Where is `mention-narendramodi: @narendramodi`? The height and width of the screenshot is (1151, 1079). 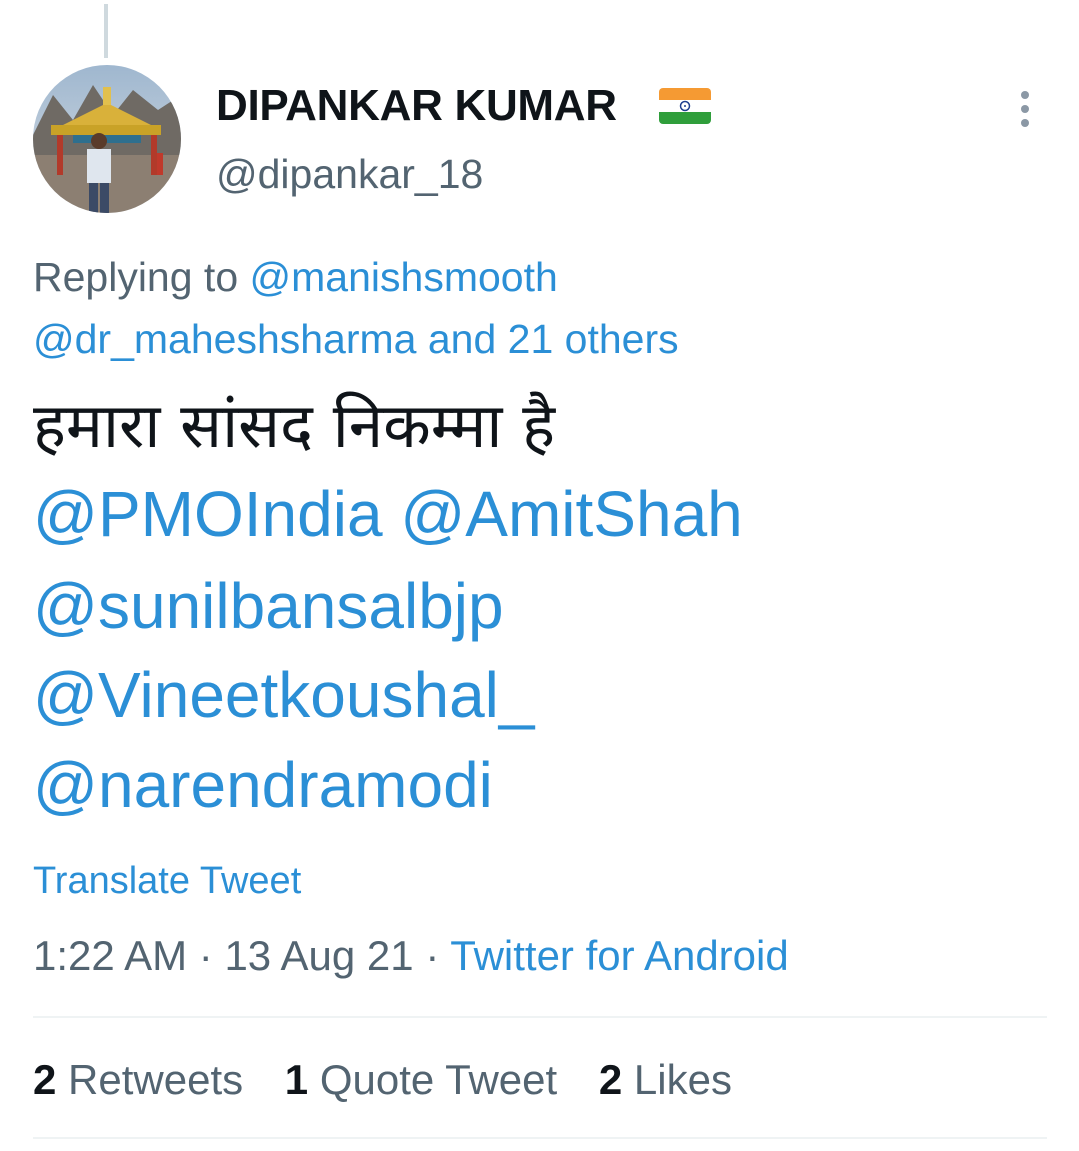
mention-narendramodi: @narendramodi is located at coordinates (263, 785).